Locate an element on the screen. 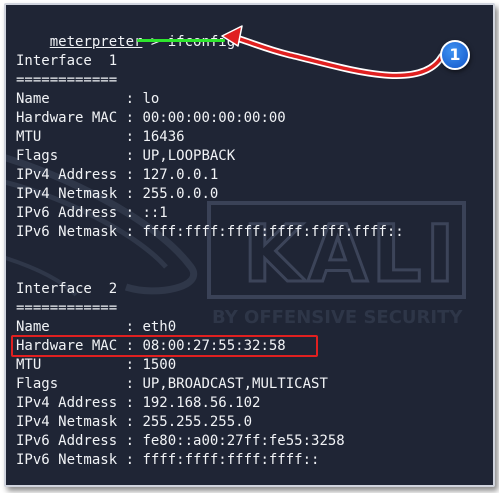 The width and height of the screenshot is (499, 493). interface-2-row-mtu: MTU : 1500 is located at coordinates (96, 365).